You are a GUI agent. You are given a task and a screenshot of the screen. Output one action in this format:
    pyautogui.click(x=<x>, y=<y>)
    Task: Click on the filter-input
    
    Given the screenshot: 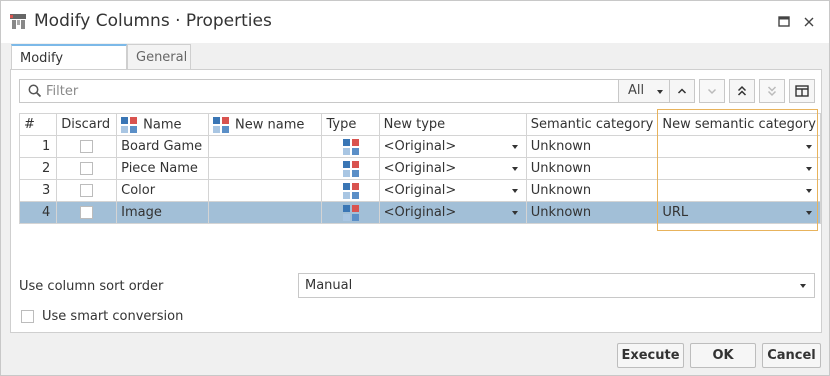 What is the action you would take?
    pyautogui.click(x=326, y=91)
    